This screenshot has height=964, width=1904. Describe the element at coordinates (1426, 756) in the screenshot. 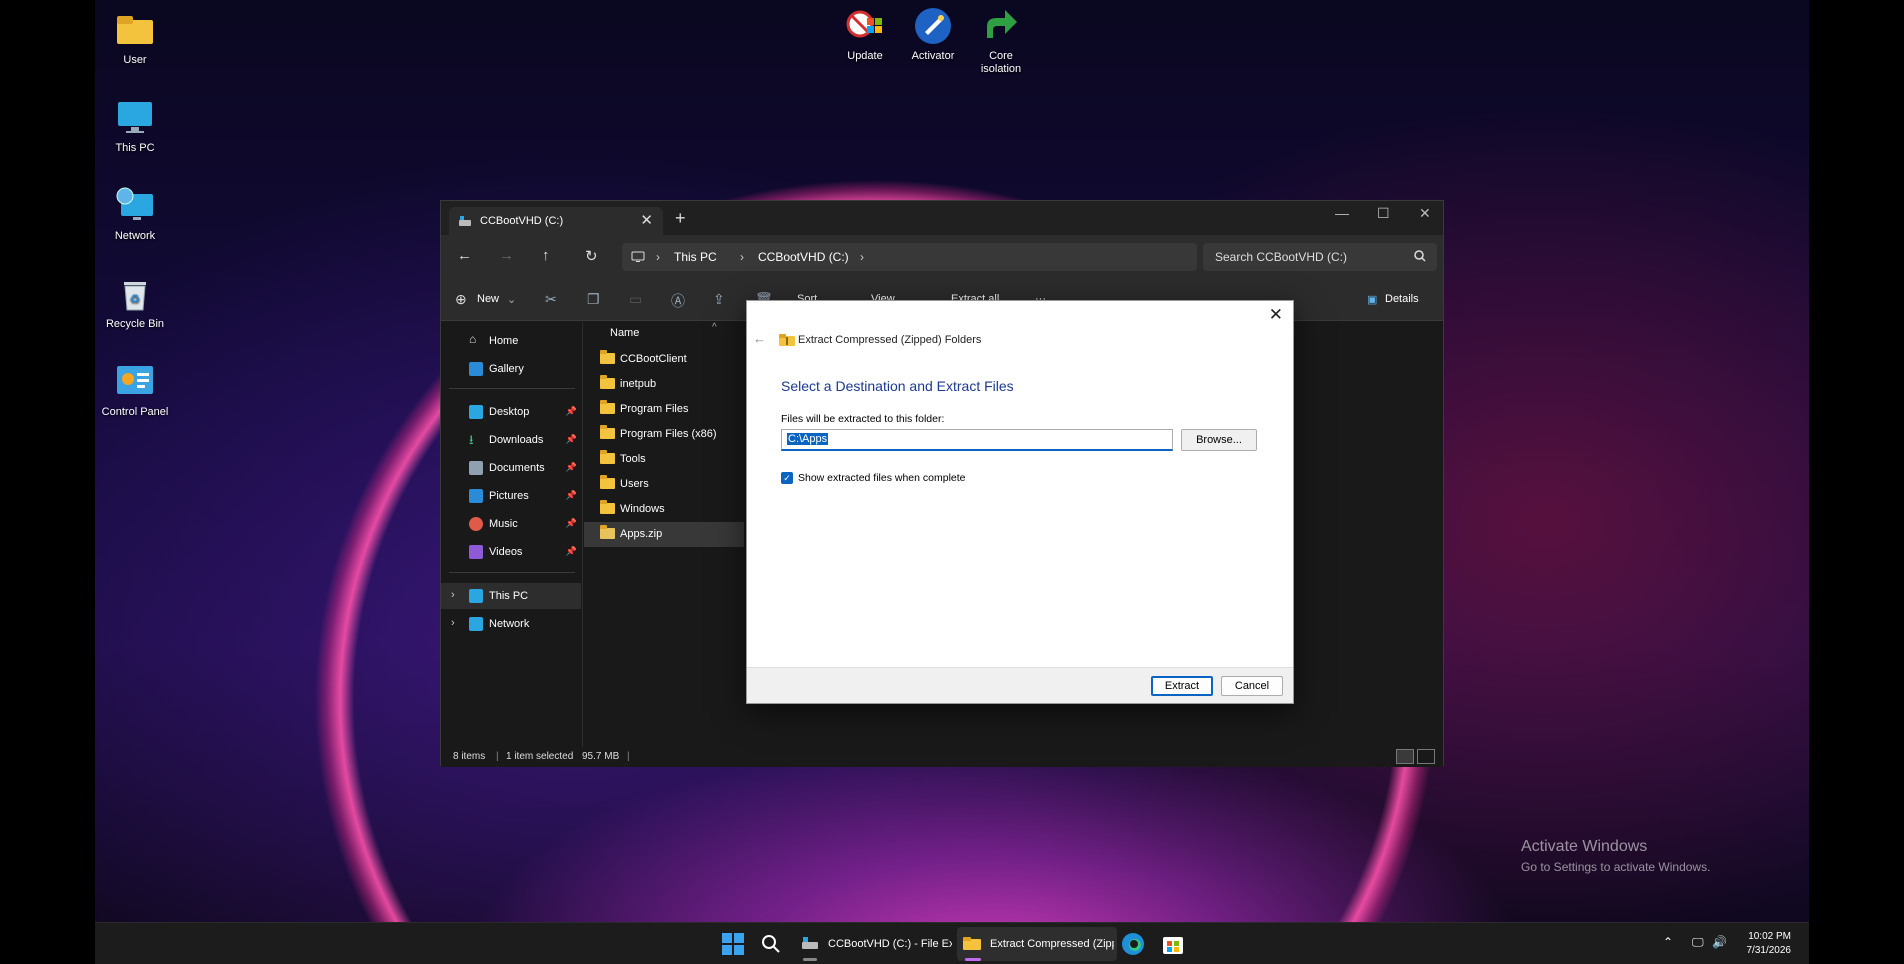

I see `tiles-view-icon` at that location.